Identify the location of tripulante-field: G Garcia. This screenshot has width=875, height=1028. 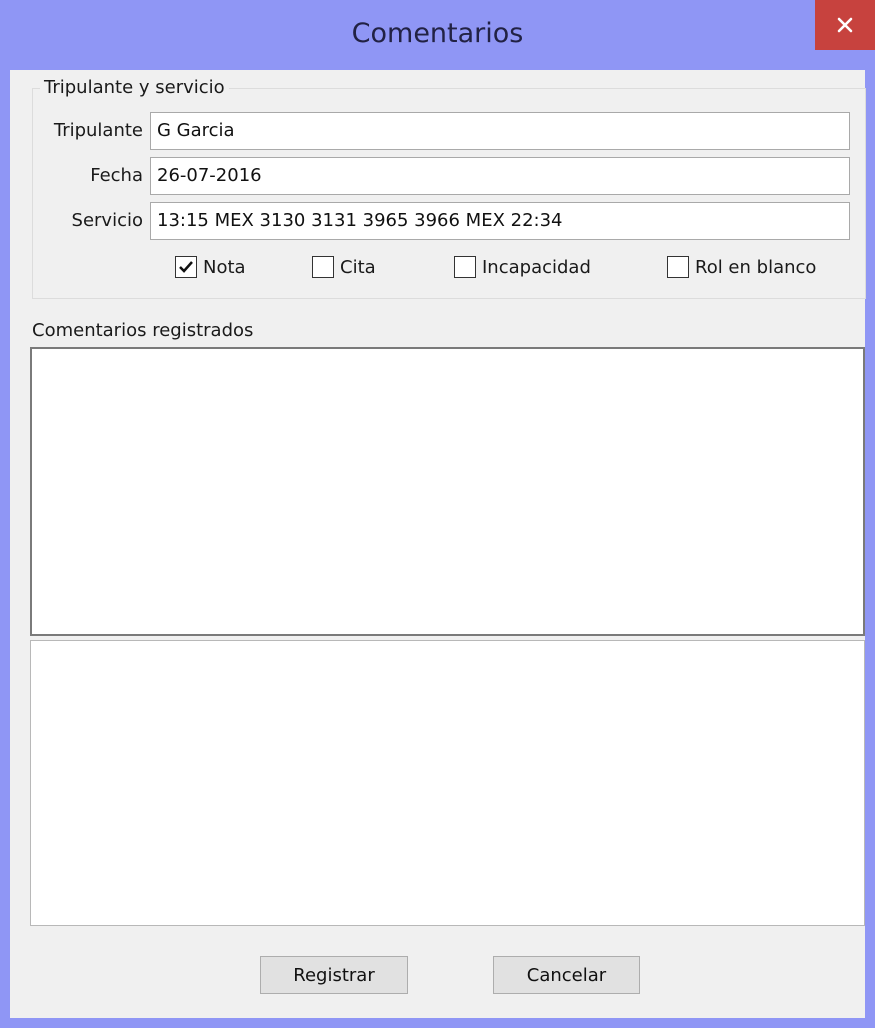
(500, 131).